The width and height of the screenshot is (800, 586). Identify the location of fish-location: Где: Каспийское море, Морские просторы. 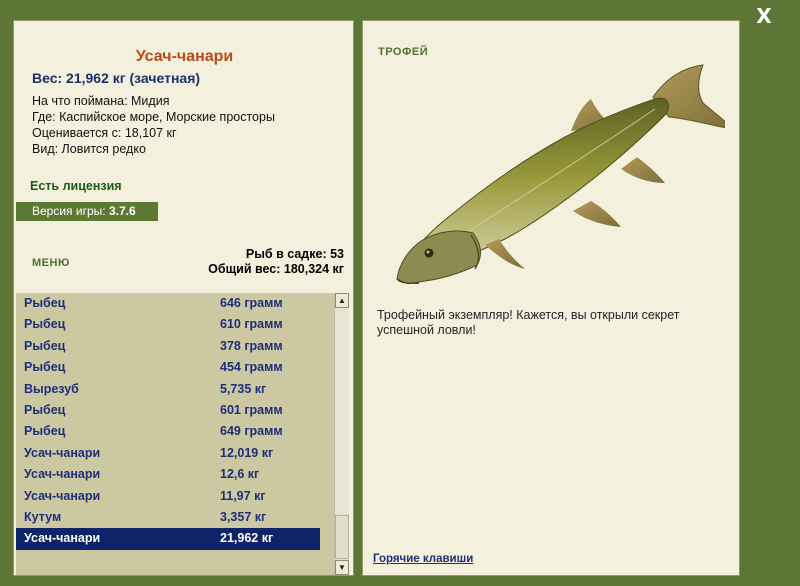
(153, 117).